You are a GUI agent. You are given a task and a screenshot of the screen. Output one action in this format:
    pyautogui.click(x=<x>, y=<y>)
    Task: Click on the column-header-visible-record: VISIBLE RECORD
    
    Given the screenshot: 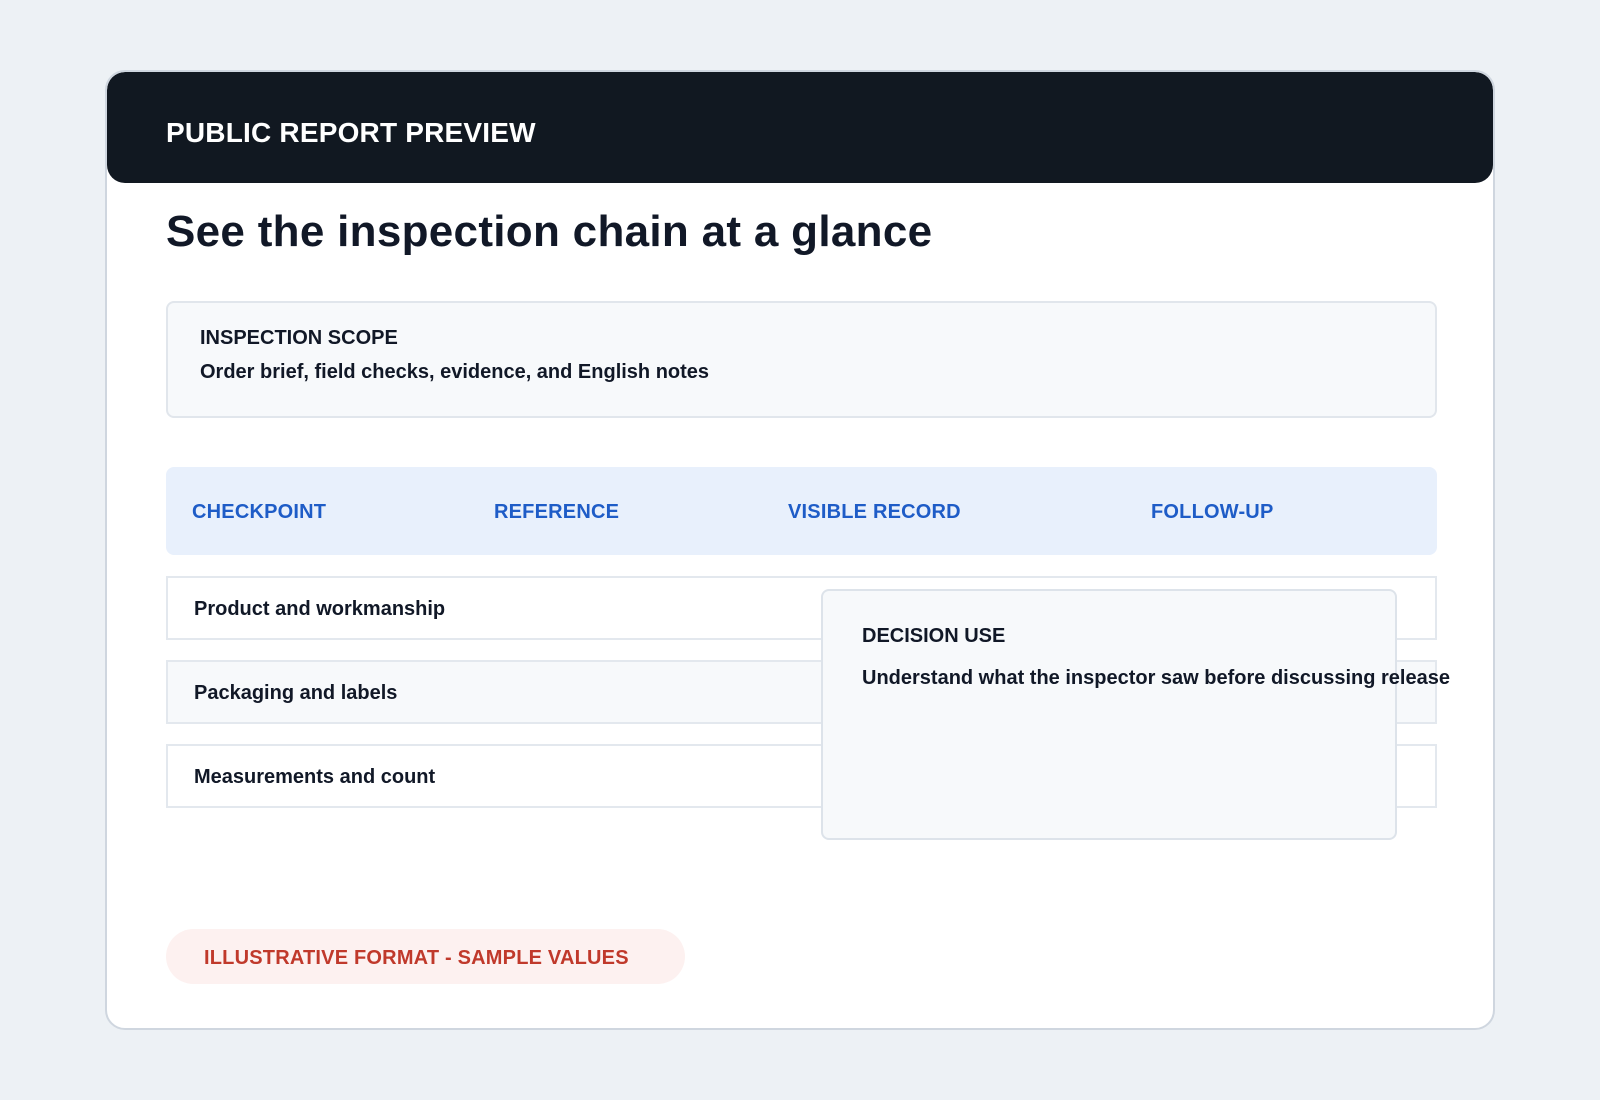 What is the action you would take?
    pyautogui.click(x=874, y=512)
    